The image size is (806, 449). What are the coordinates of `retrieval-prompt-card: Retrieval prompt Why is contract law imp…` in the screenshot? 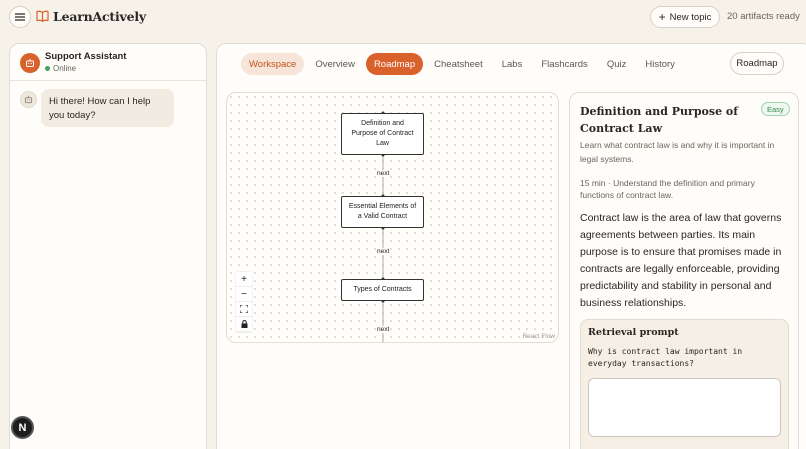 It's located at (684, 384).